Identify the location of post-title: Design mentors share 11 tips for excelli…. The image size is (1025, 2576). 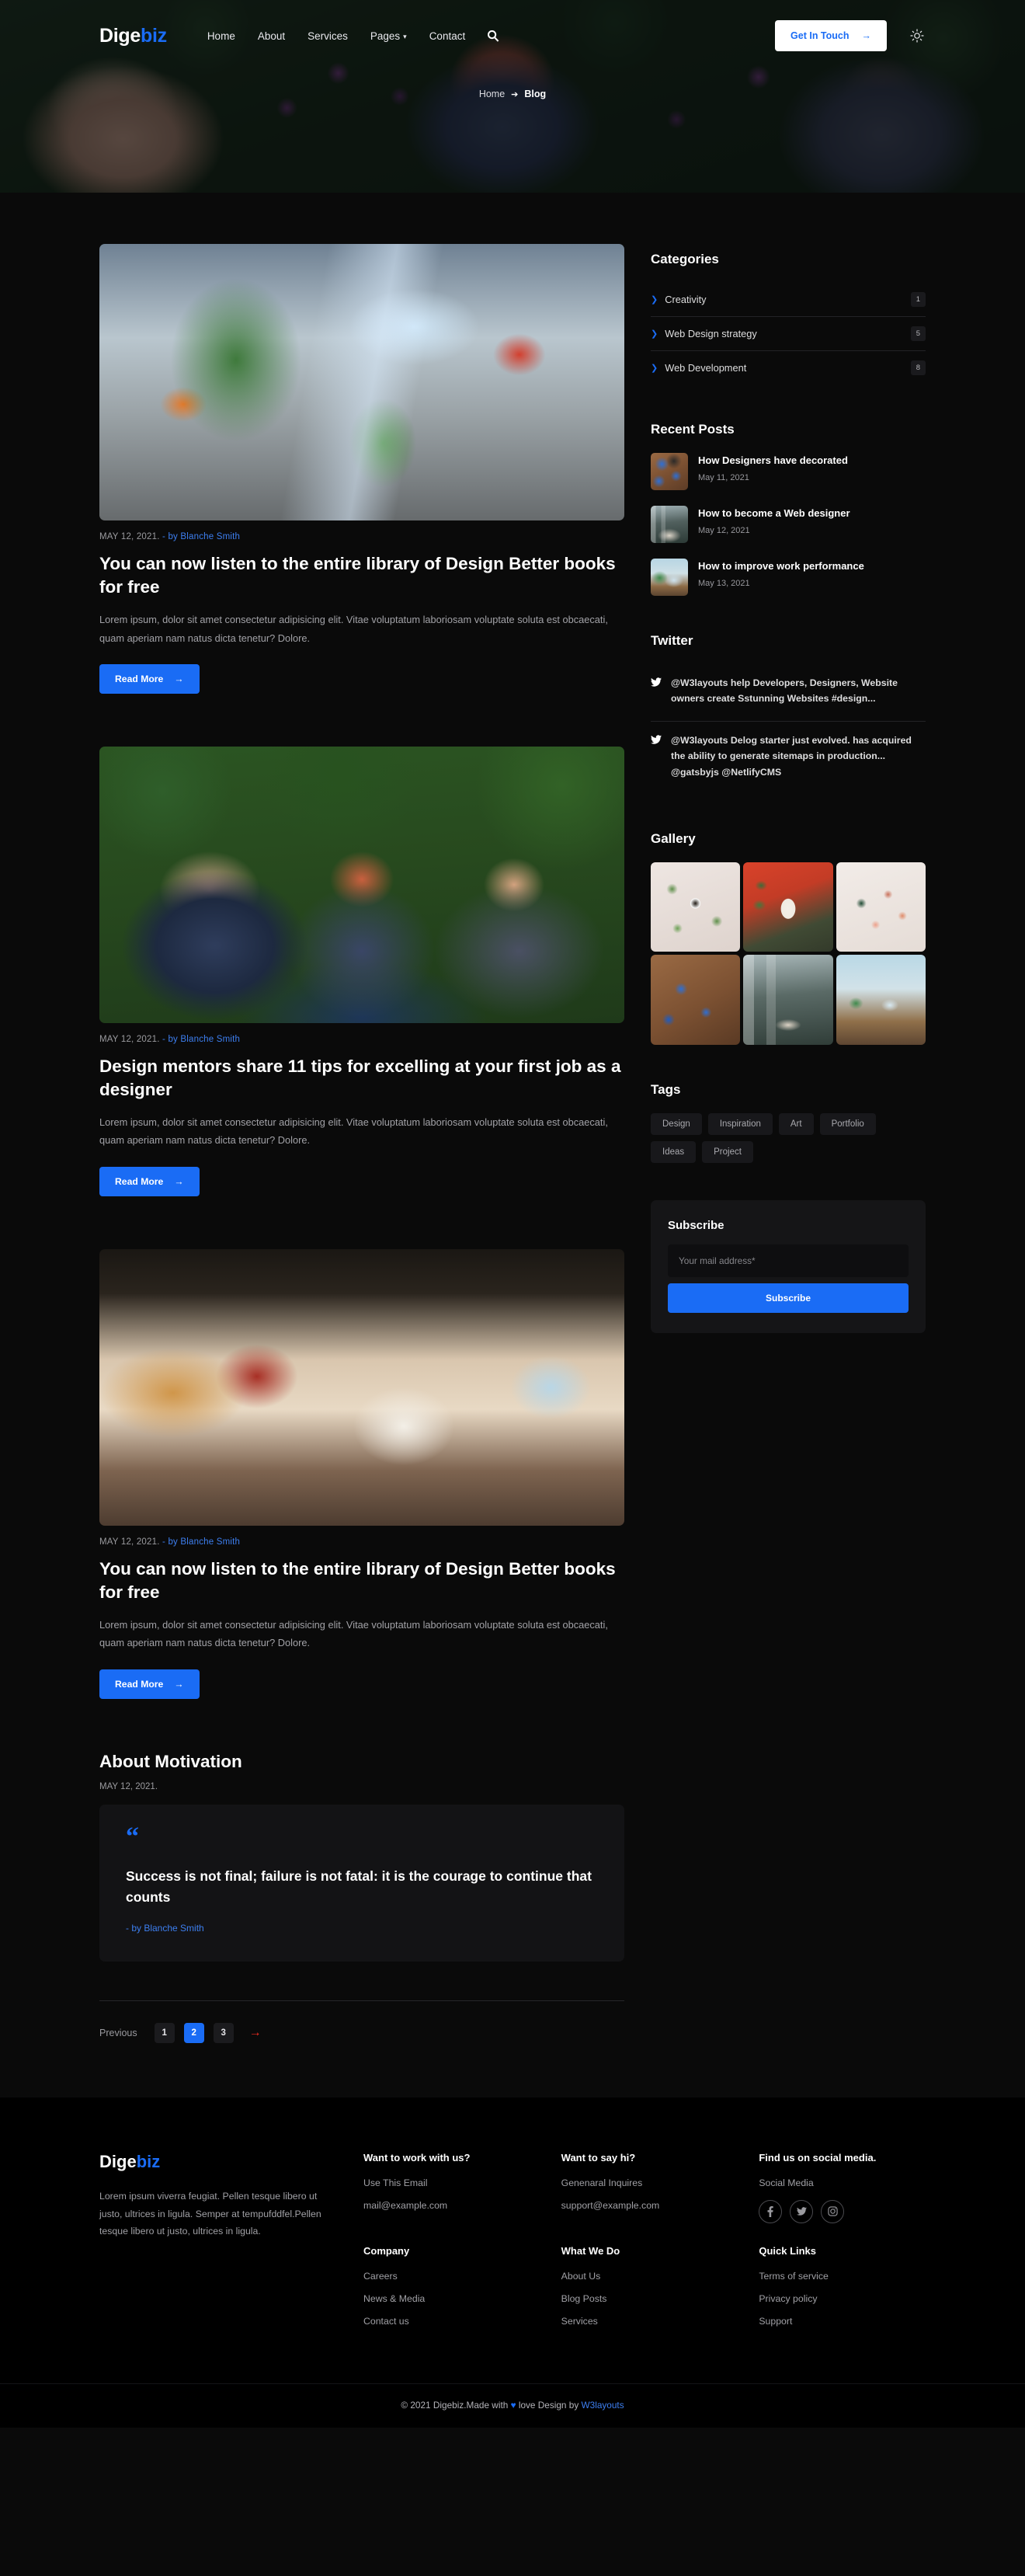
(361, 1078).